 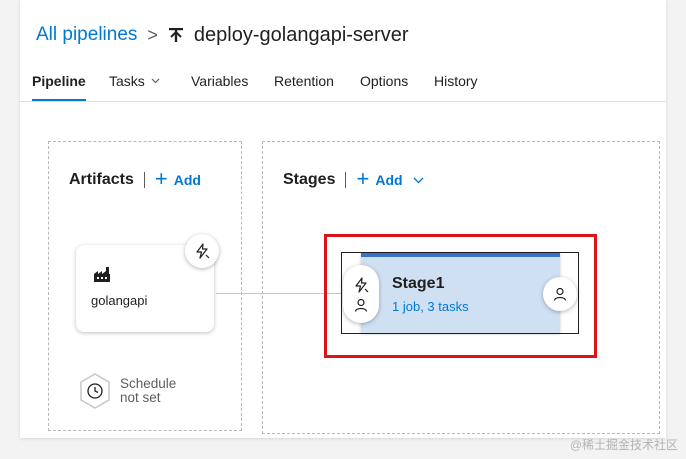 What do you see at coordinates (187, 180) in the screenshot?
I see `add-artifact-label: Add` at bounding box center [187, 180].